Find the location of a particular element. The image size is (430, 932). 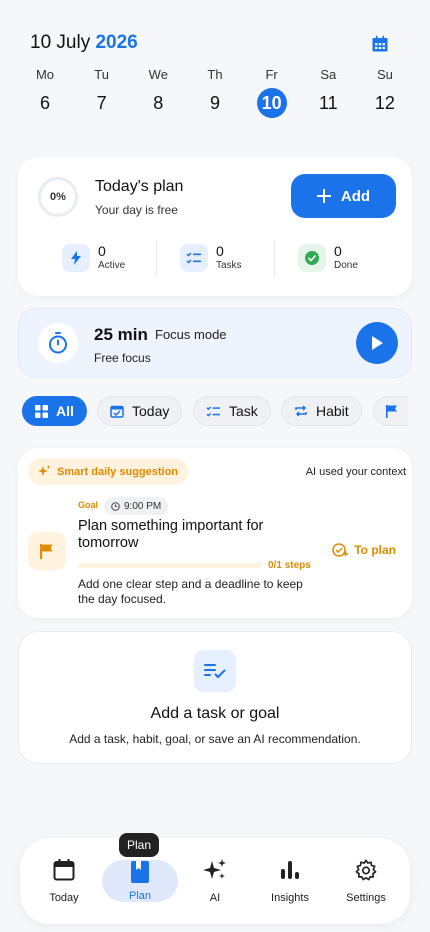

stat-active: 0 Active is located at coordinates (97, 258).